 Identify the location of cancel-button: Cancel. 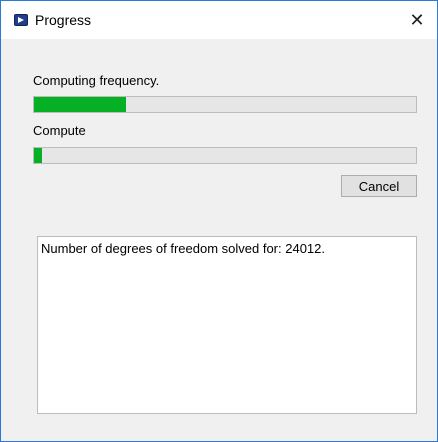
(379, 186).